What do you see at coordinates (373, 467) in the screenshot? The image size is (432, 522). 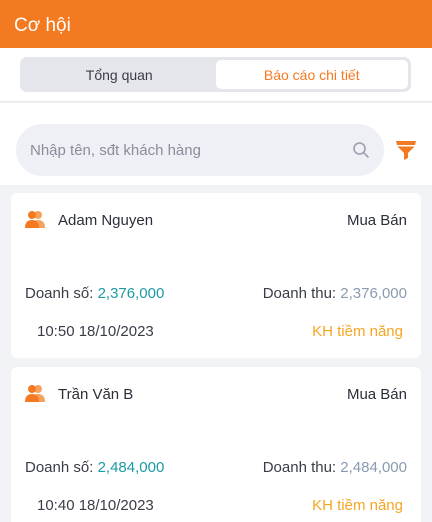 I see `revenue-value: 2,484,000` at bounding box center [373, 467].